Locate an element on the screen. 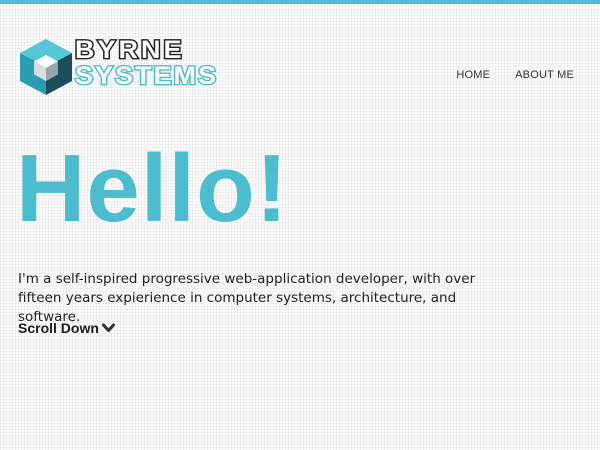 This screenshot has height=450, width=600. brand-name-line2: SYSTEMS is located at coordinates (146, 76).